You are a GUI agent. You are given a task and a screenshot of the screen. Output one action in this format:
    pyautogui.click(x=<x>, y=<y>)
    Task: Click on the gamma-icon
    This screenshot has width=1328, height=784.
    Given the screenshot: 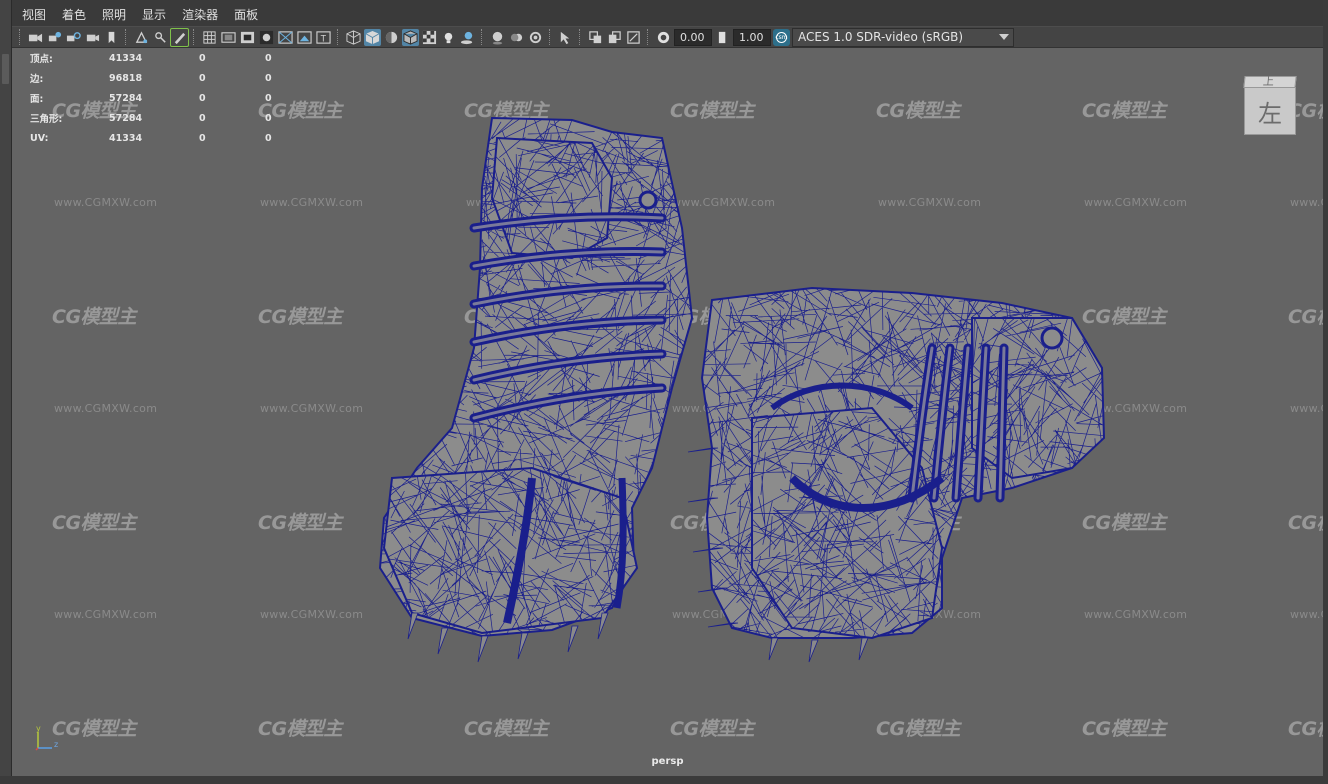 What is the action you would take?
    pyautogui.click(x=722, y=37)
    